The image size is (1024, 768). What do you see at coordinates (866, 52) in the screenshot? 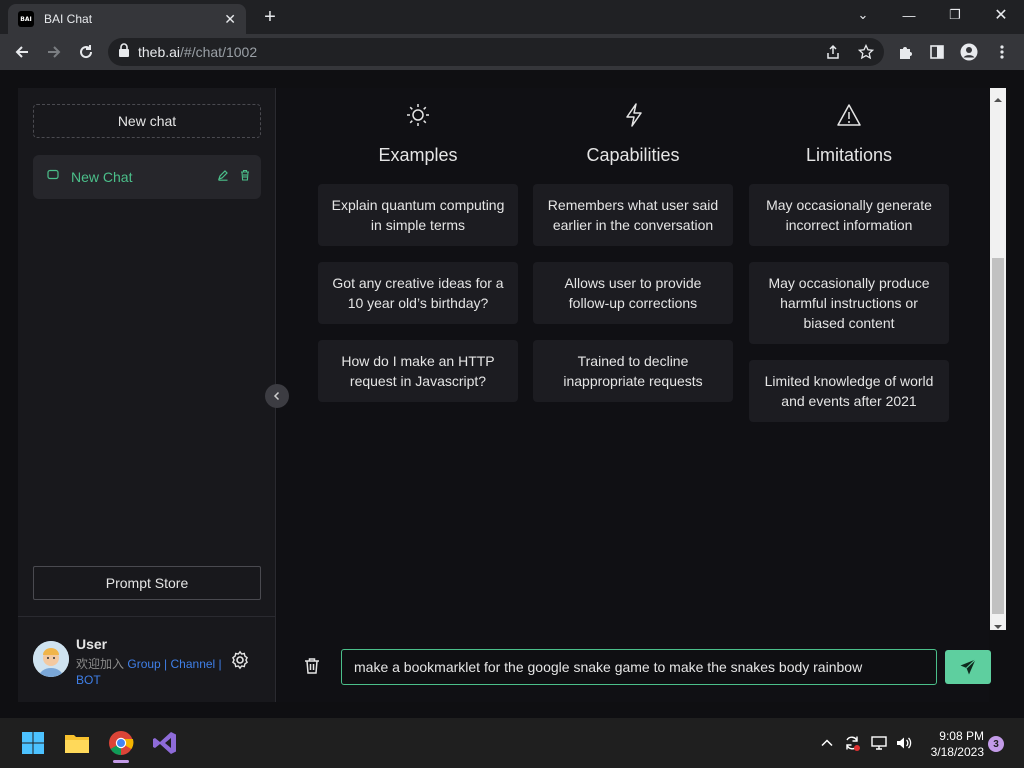
I see `bookmark-star-icon` at bounding box center [866, 52].